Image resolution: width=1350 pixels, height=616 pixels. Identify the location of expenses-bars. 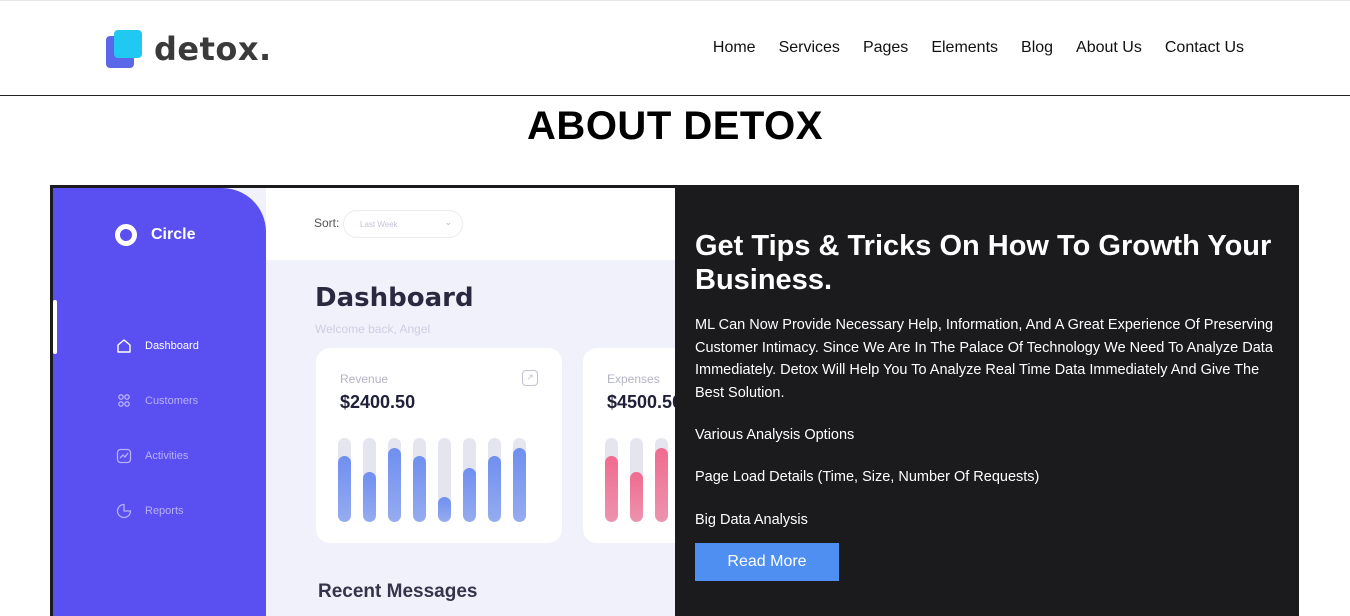
(636, 480).